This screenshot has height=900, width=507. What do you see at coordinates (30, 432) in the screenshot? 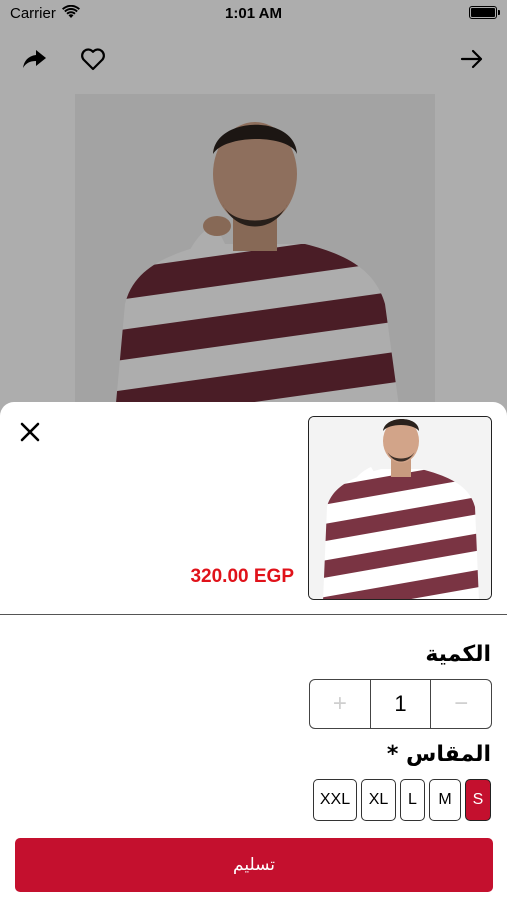
I see `close-icon` at bounding box center [30, 432].